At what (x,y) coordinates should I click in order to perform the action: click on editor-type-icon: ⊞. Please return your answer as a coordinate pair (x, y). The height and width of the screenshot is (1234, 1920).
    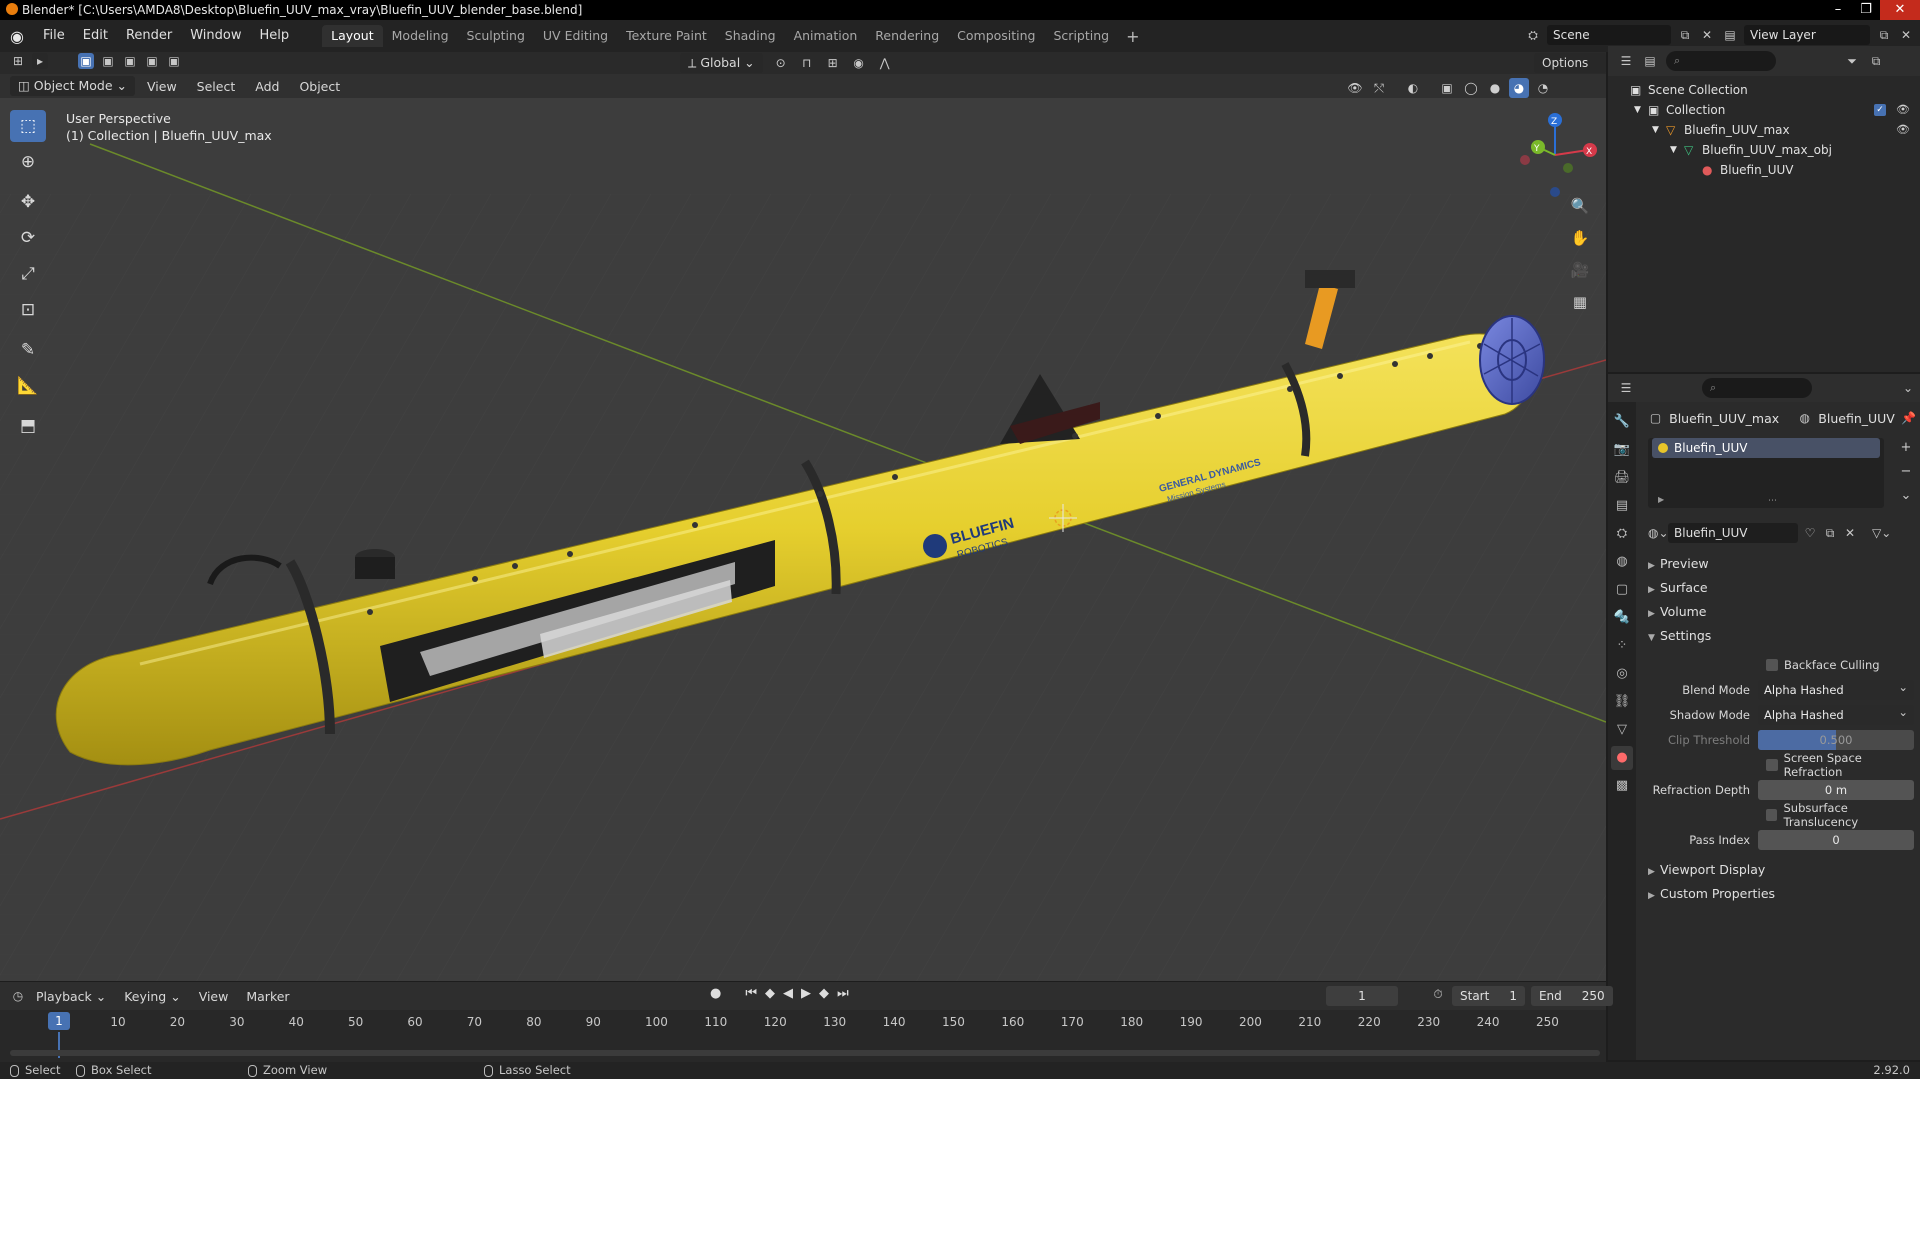
    Looking at the image, I should click on (18, 61).